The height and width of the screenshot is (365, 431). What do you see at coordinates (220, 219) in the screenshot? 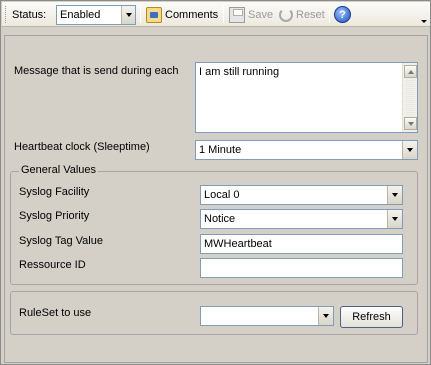
I see `priority-value: Notice` at bounding box center [220, 219].